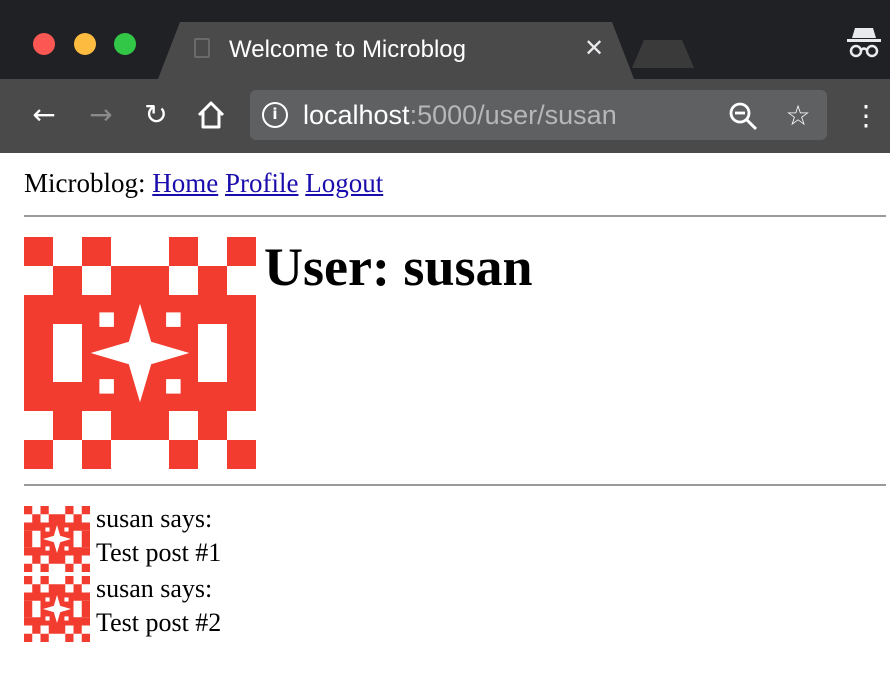 Image resolution: width=890 pixels, height=684 pixels. I want to click on page-title: User: susan, so click(398, 267).